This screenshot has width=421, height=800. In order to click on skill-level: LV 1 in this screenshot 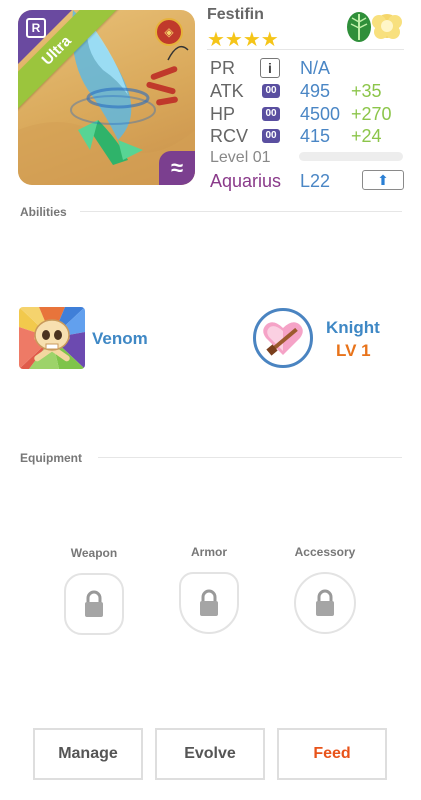, I will do `click(353, 350)`.